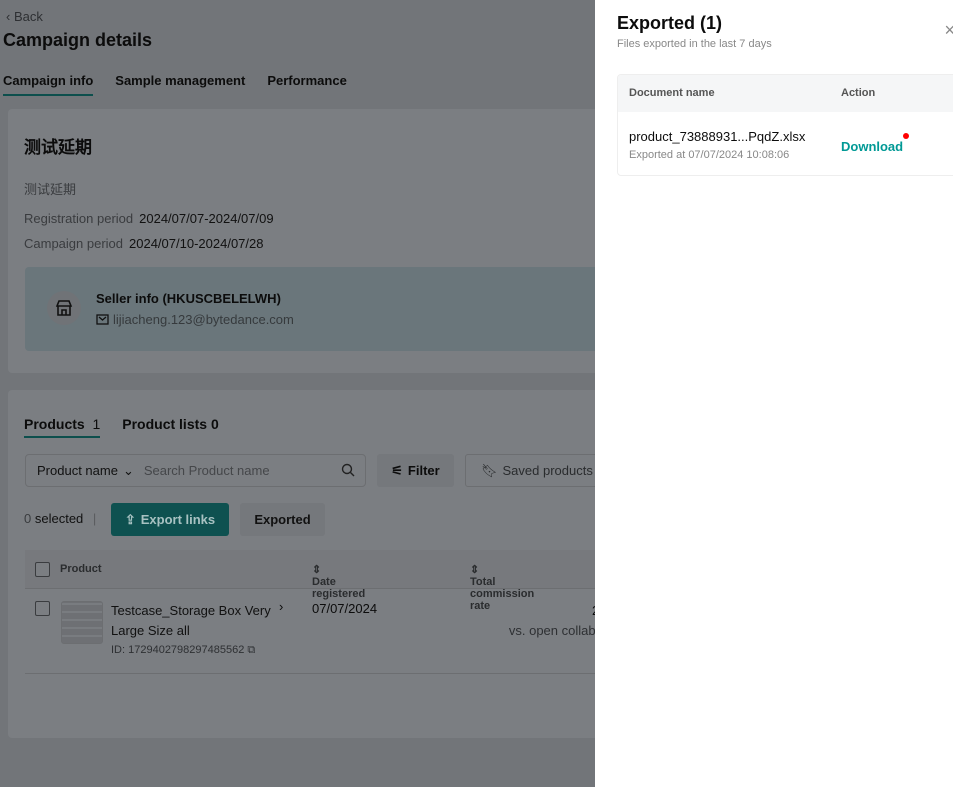  I want to click on col-commission: Total commission rate ⇕, so click(502, 587).